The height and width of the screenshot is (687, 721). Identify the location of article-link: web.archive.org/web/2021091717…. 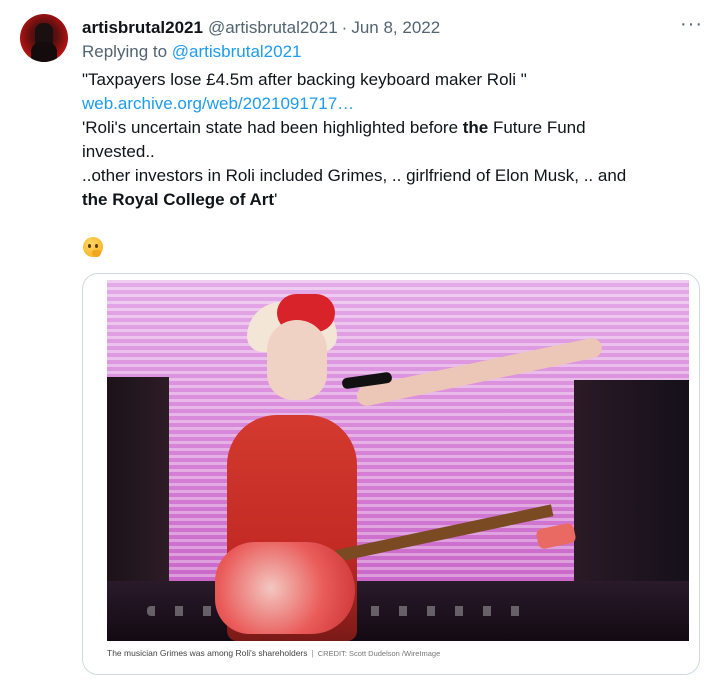
(218, 103).